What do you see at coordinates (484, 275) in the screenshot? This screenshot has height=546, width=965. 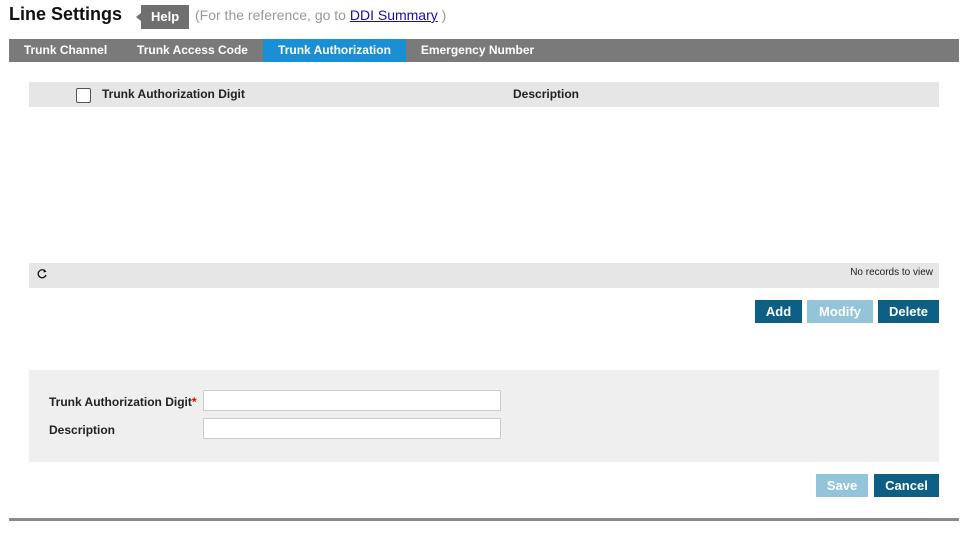 I see `grid-pager: No records to view` at bounding box center [484, 275].